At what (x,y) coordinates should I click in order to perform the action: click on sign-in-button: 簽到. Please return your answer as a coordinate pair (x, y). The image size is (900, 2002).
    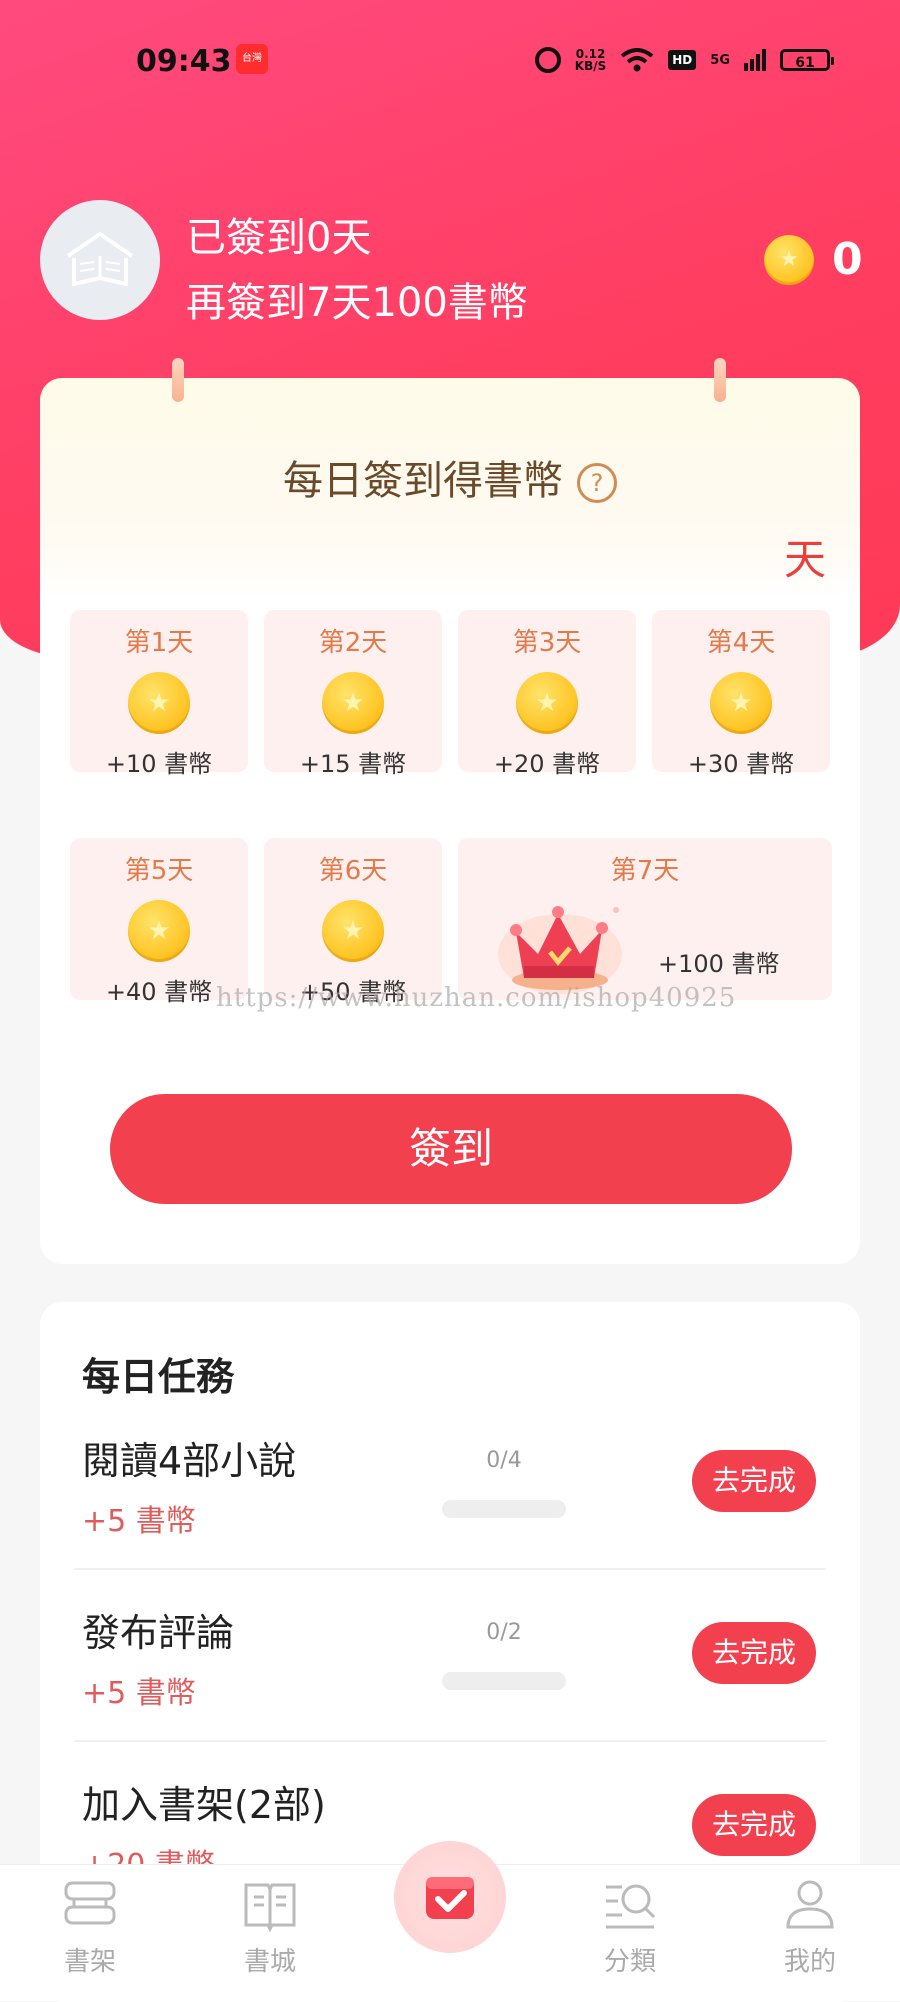
    Looking at the image, I should click on (451, 1149).